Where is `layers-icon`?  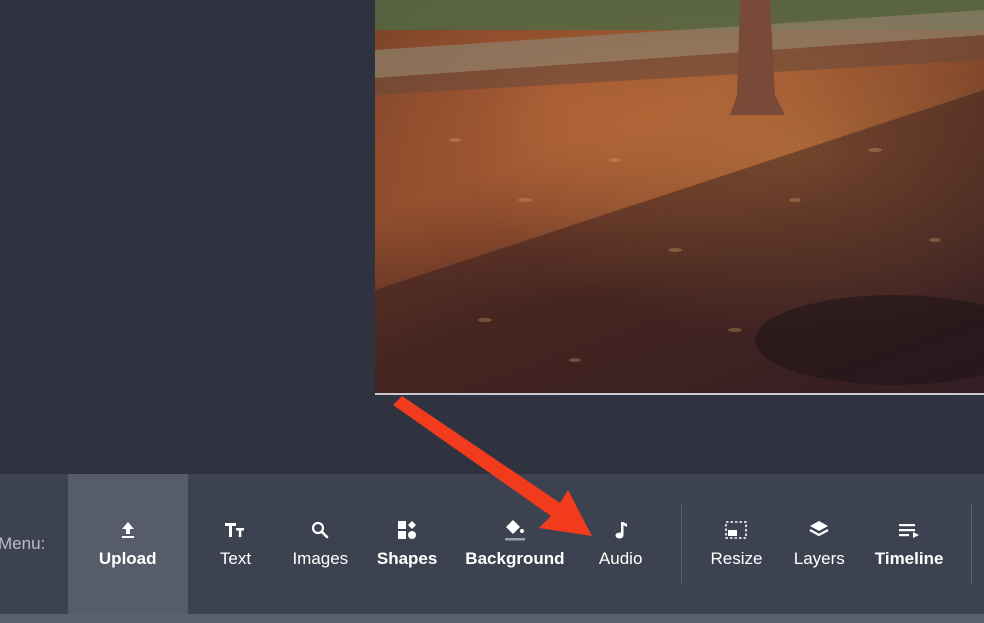
layers-icon is located at coordinates (819, 530).